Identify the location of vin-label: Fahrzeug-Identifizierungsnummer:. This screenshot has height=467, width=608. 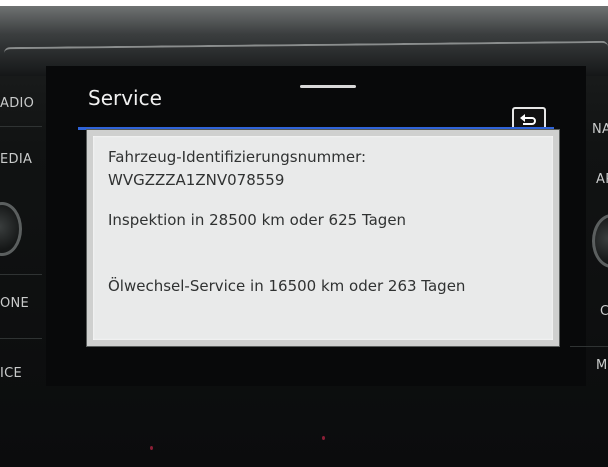
(237, 157).